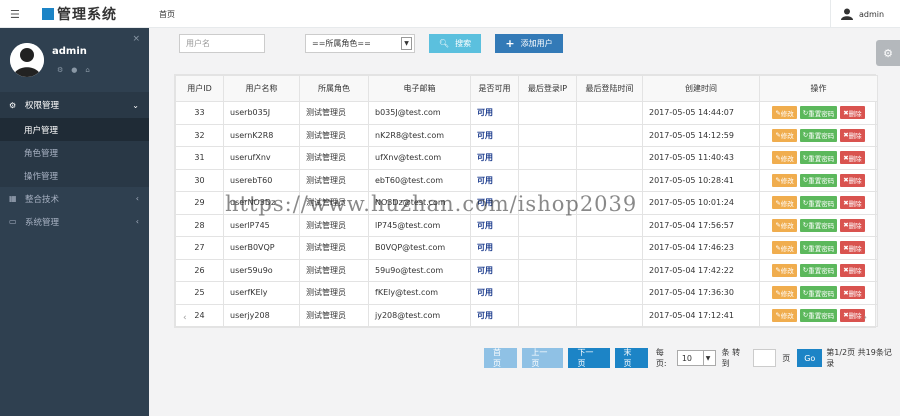  I want to click on nav-permissions: ⚙ 权限管理 ⌄, so click(74, 105).